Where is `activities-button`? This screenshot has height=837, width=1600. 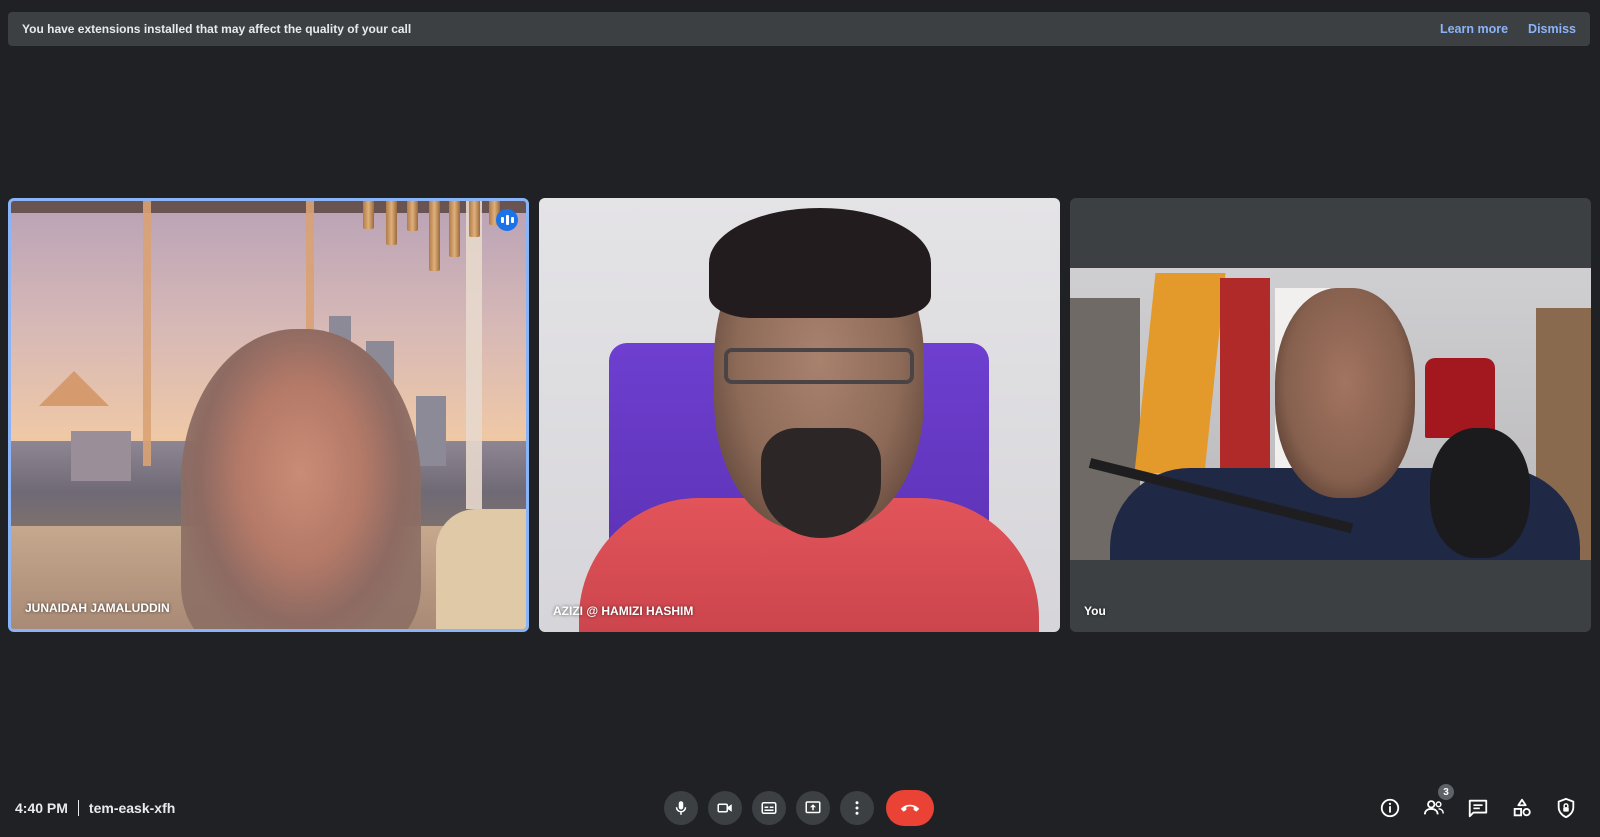
activities-button is located at coordinates (1522, 808).